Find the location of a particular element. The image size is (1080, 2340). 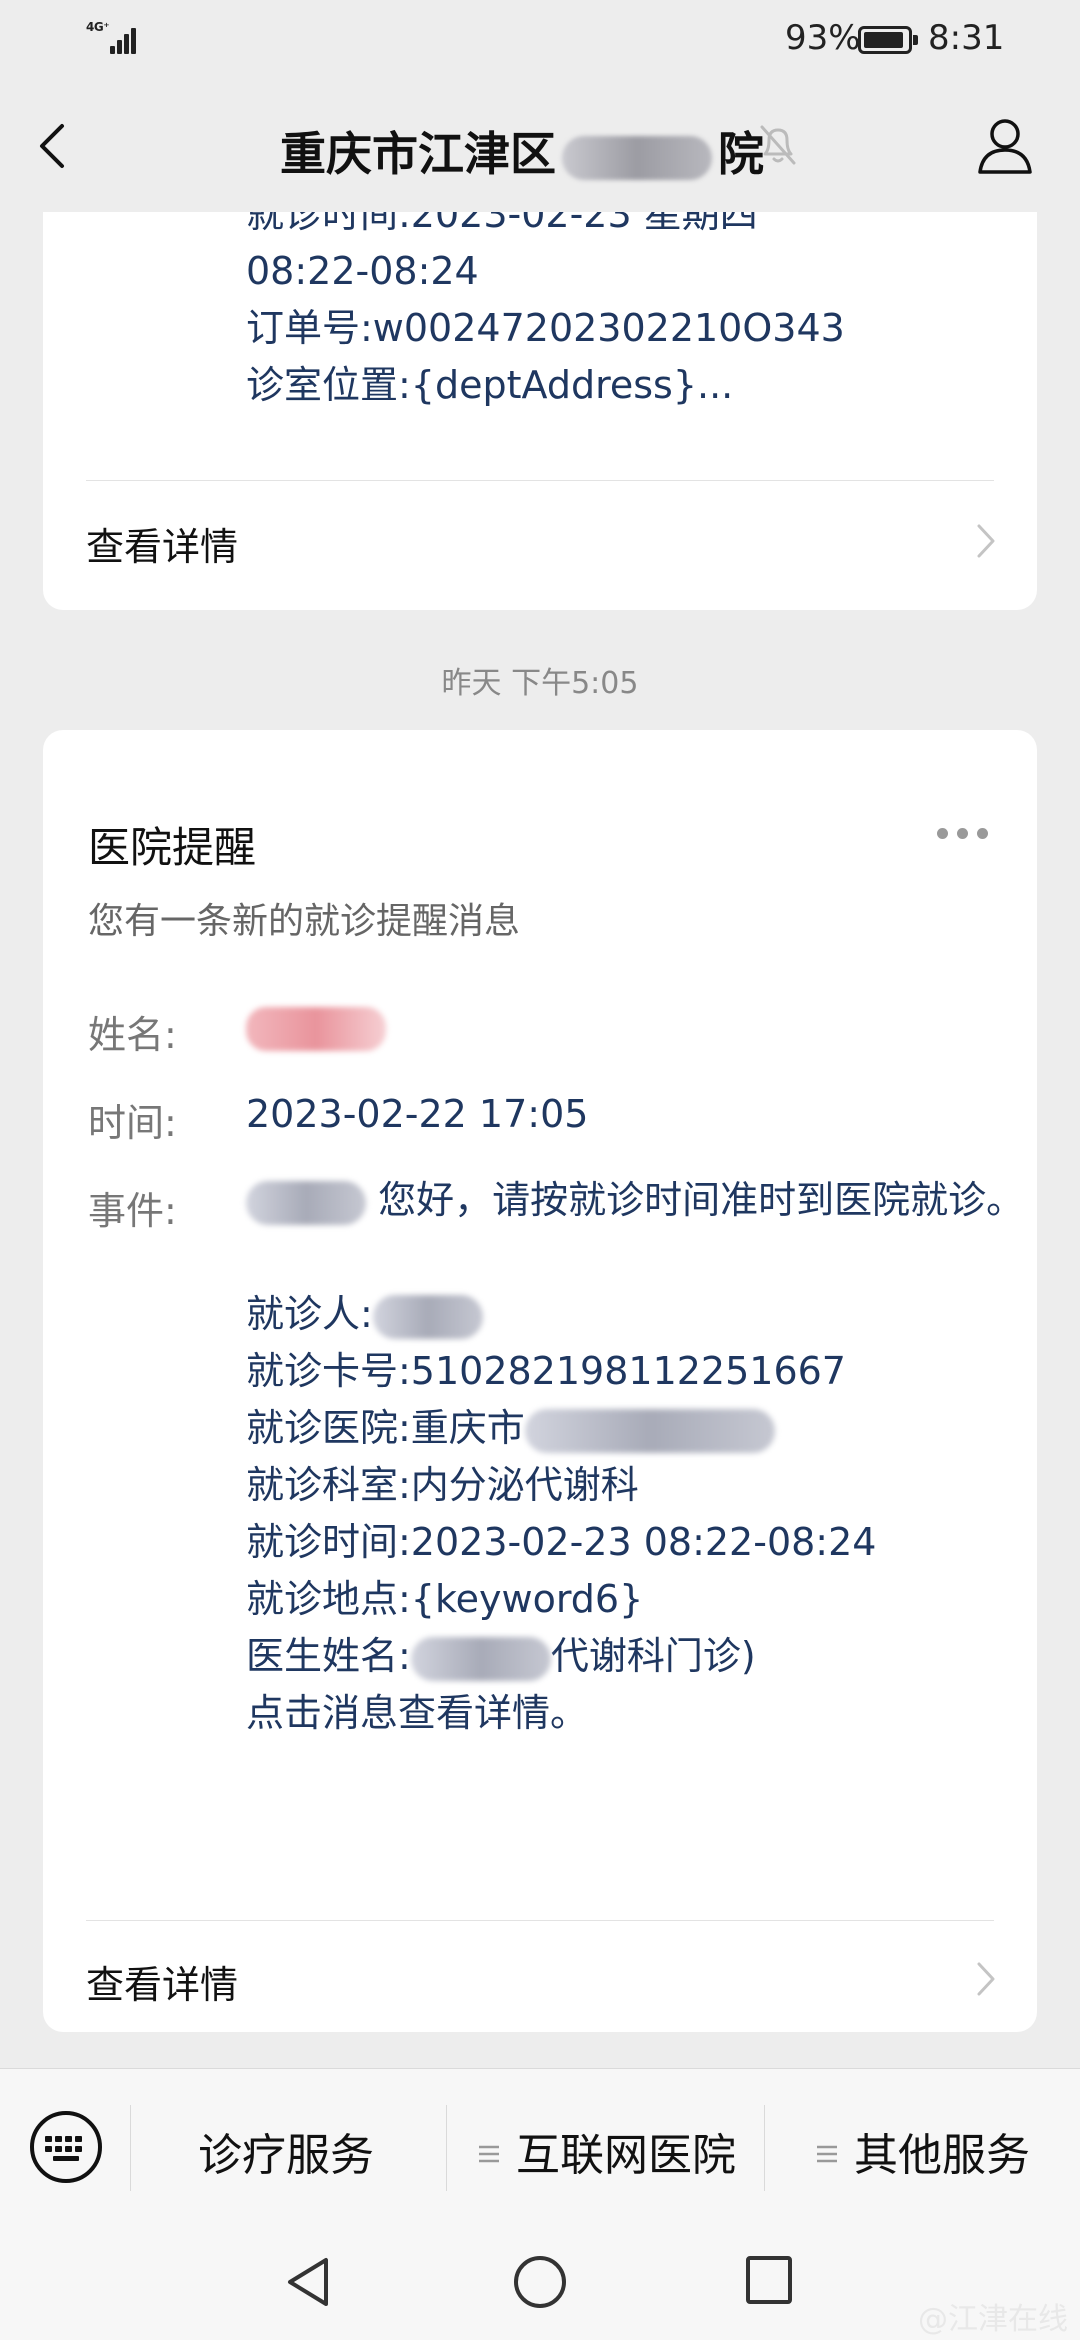

detail-line: 订单号:w00247202302210O343 is located at coordinates (545, 328).